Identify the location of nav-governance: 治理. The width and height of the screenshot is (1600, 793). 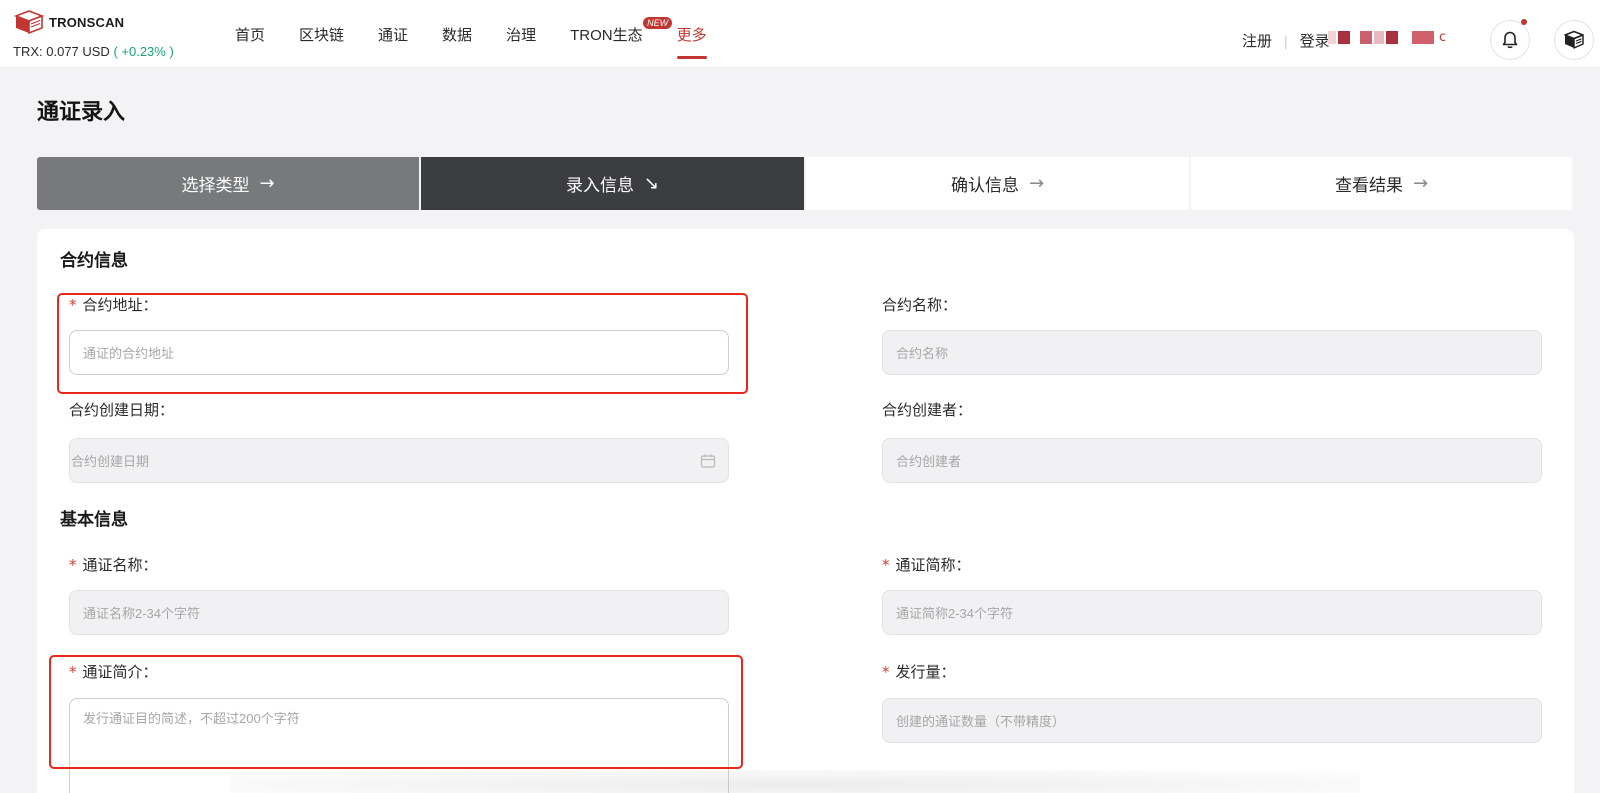
(521, 34).